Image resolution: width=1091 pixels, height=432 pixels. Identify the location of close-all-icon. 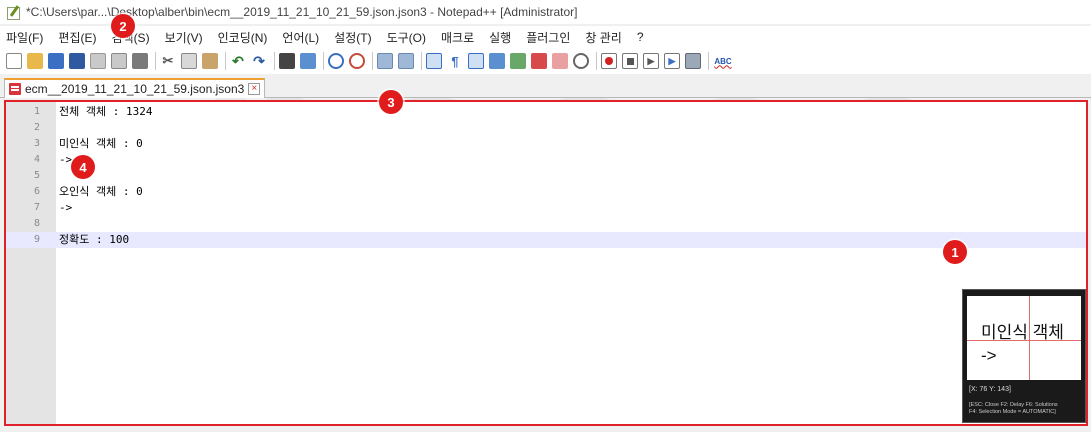
(119, 61).